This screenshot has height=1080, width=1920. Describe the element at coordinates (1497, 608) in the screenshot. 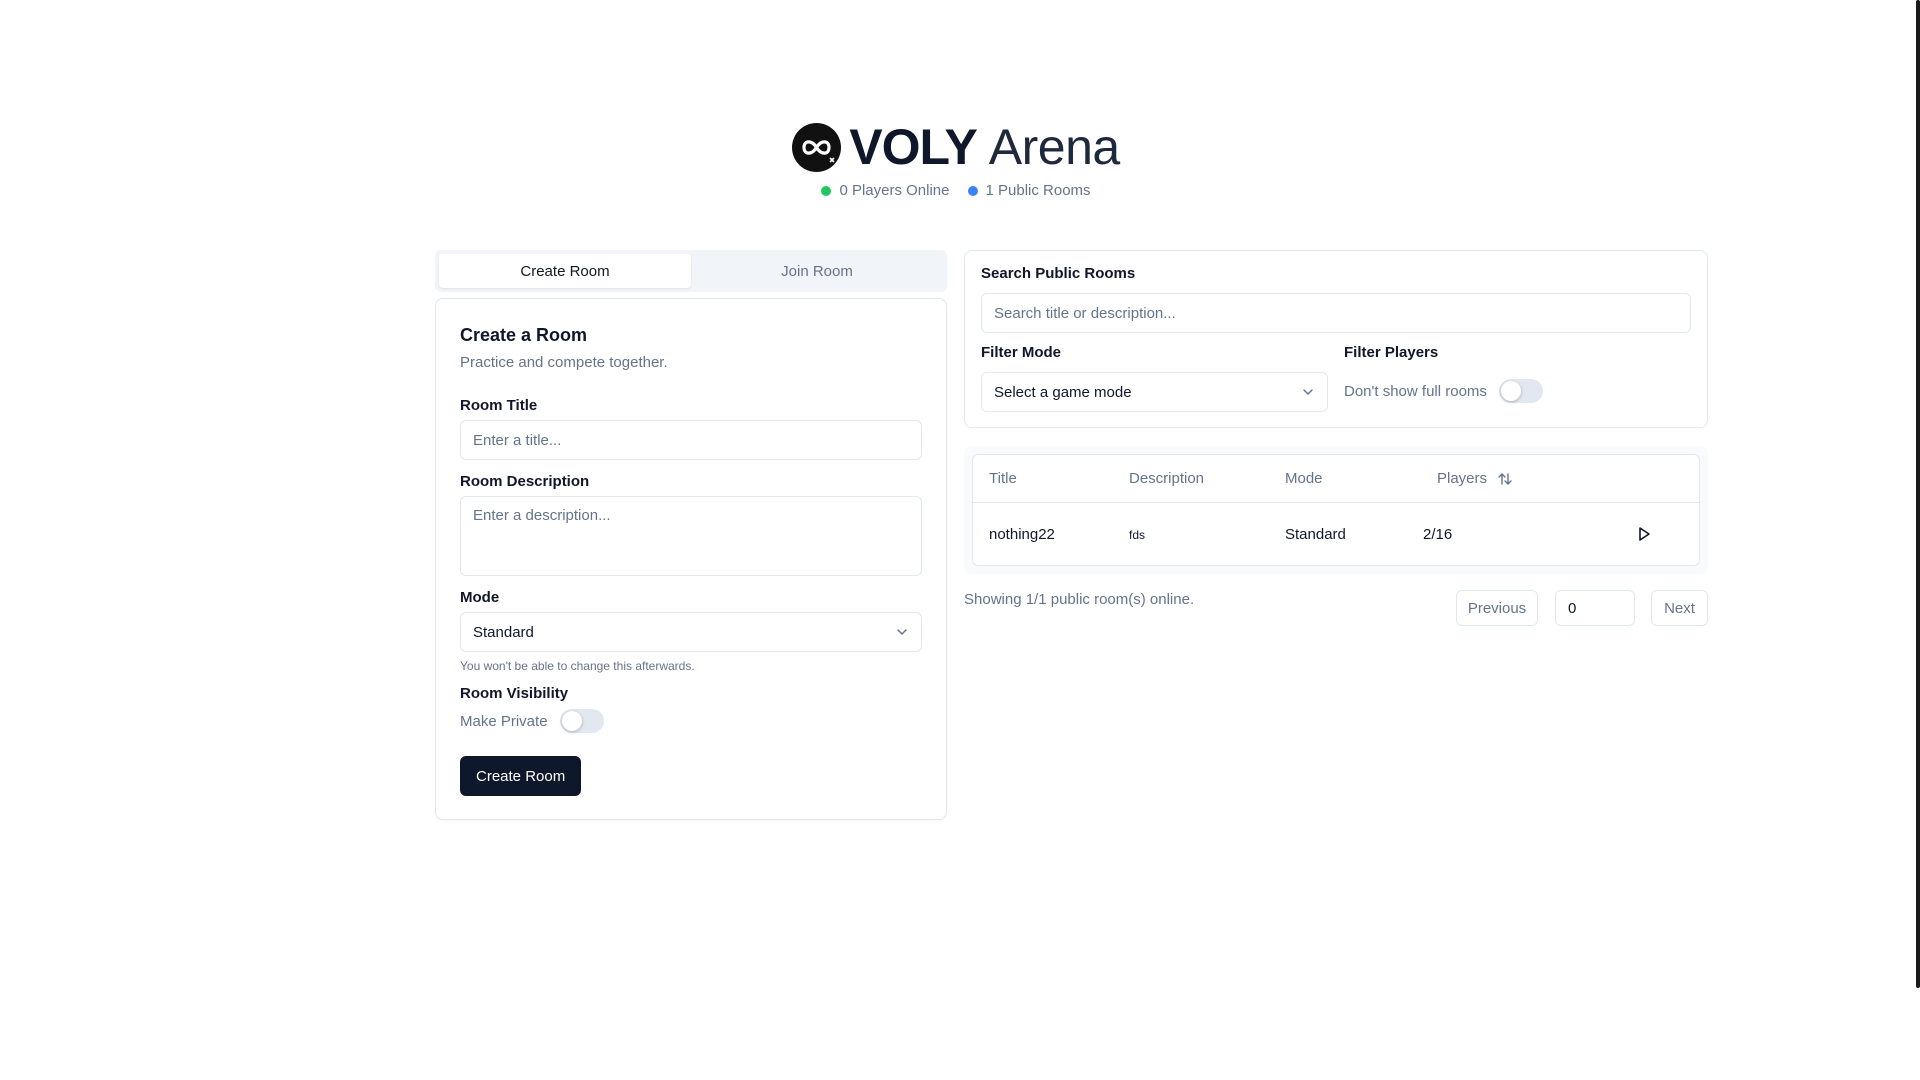

I see `previous-page-button: Previous` at that location.